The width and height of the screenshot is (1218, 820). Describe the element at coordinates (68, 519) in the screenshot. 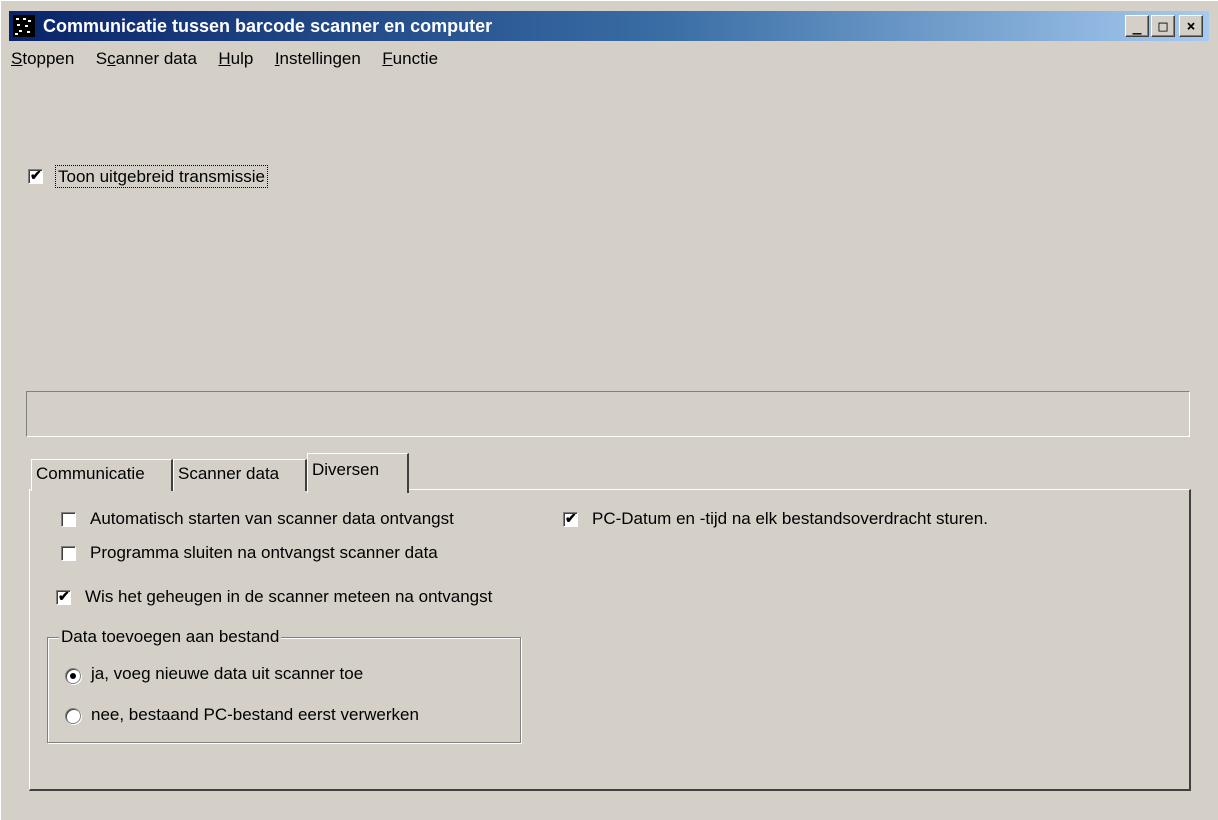

I see `auto-start-checkbox` at that location.